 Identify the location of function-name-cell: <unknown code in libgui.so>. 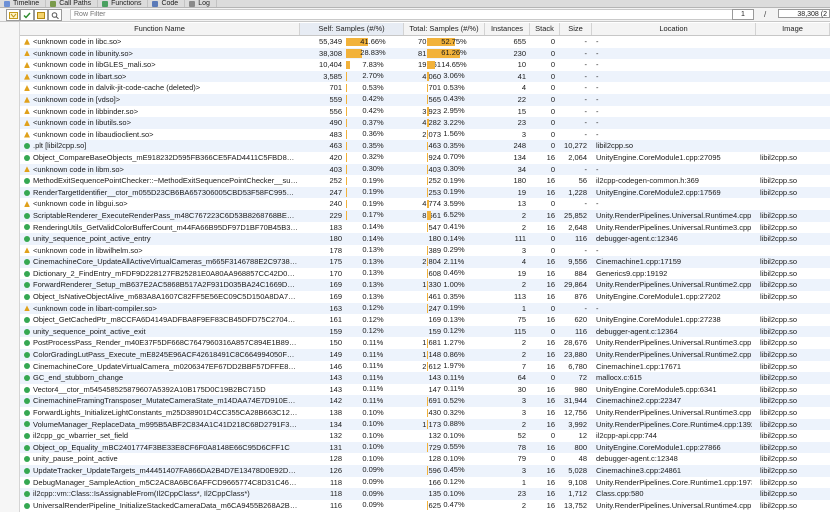
(159, 204).